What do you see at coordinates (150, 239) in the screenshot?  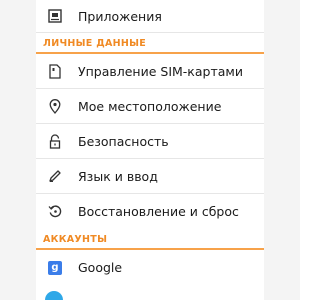 I see `section-header-accounts: АККАУНТЫ` at bounding box center [150, 239].